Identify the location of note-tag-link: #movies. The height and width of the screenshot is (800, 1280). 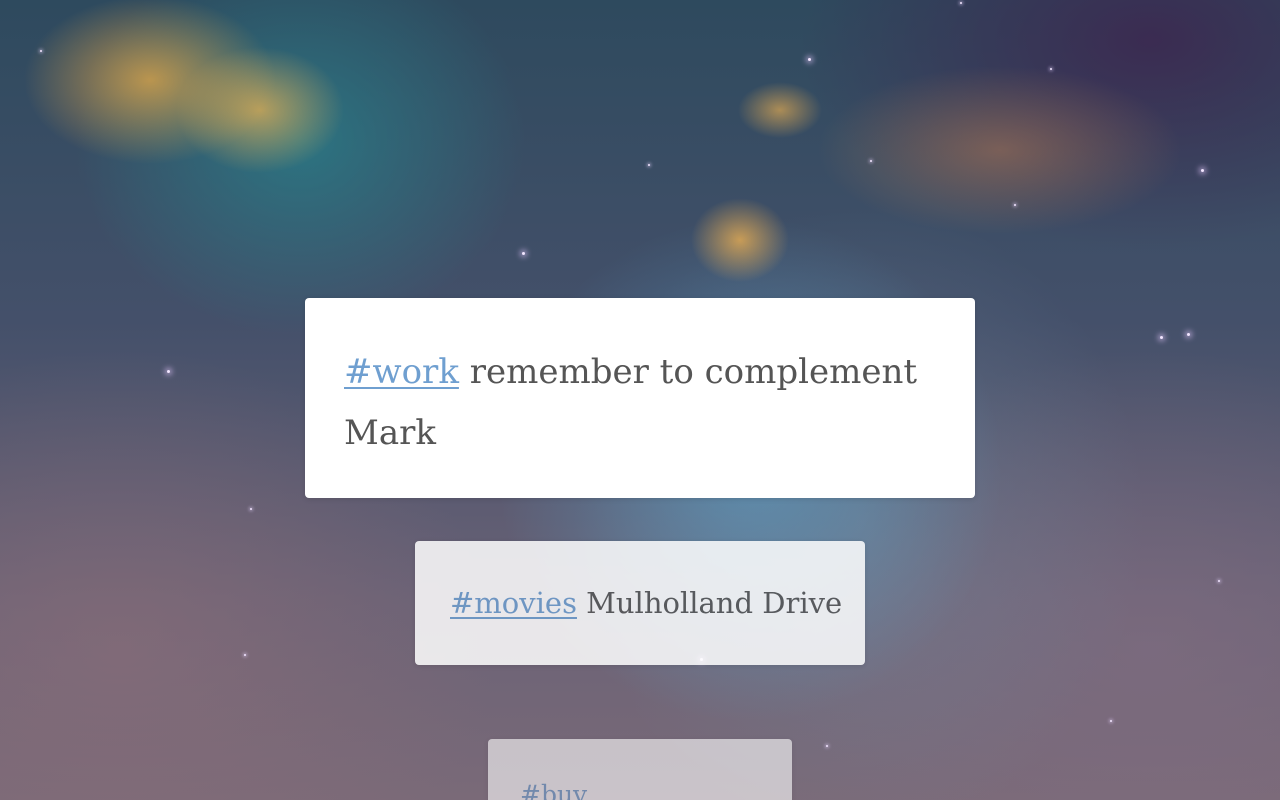
(513, 603).